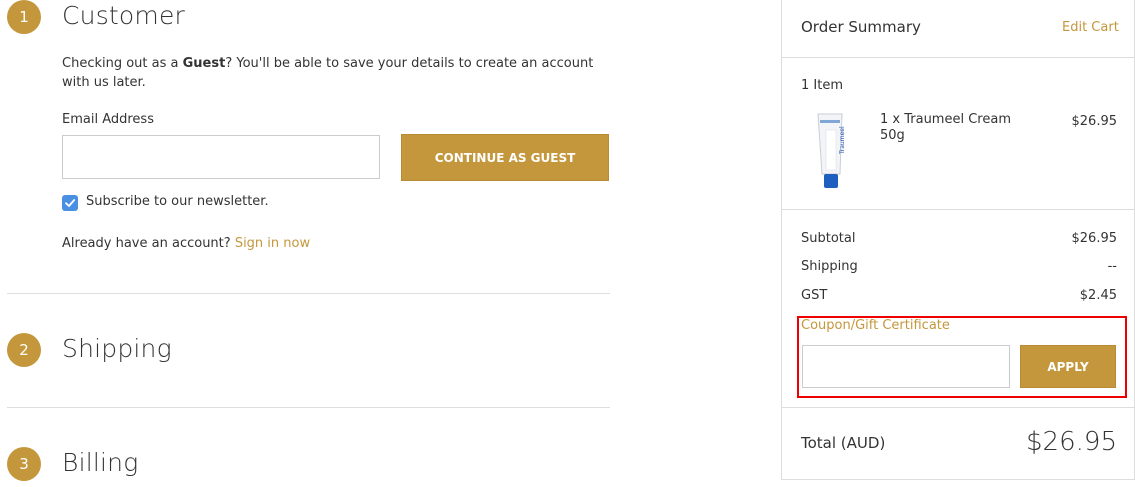 This screenshot has width=1135, height=487. I want to click on step-title-customer: Customer, so click(124, 15).